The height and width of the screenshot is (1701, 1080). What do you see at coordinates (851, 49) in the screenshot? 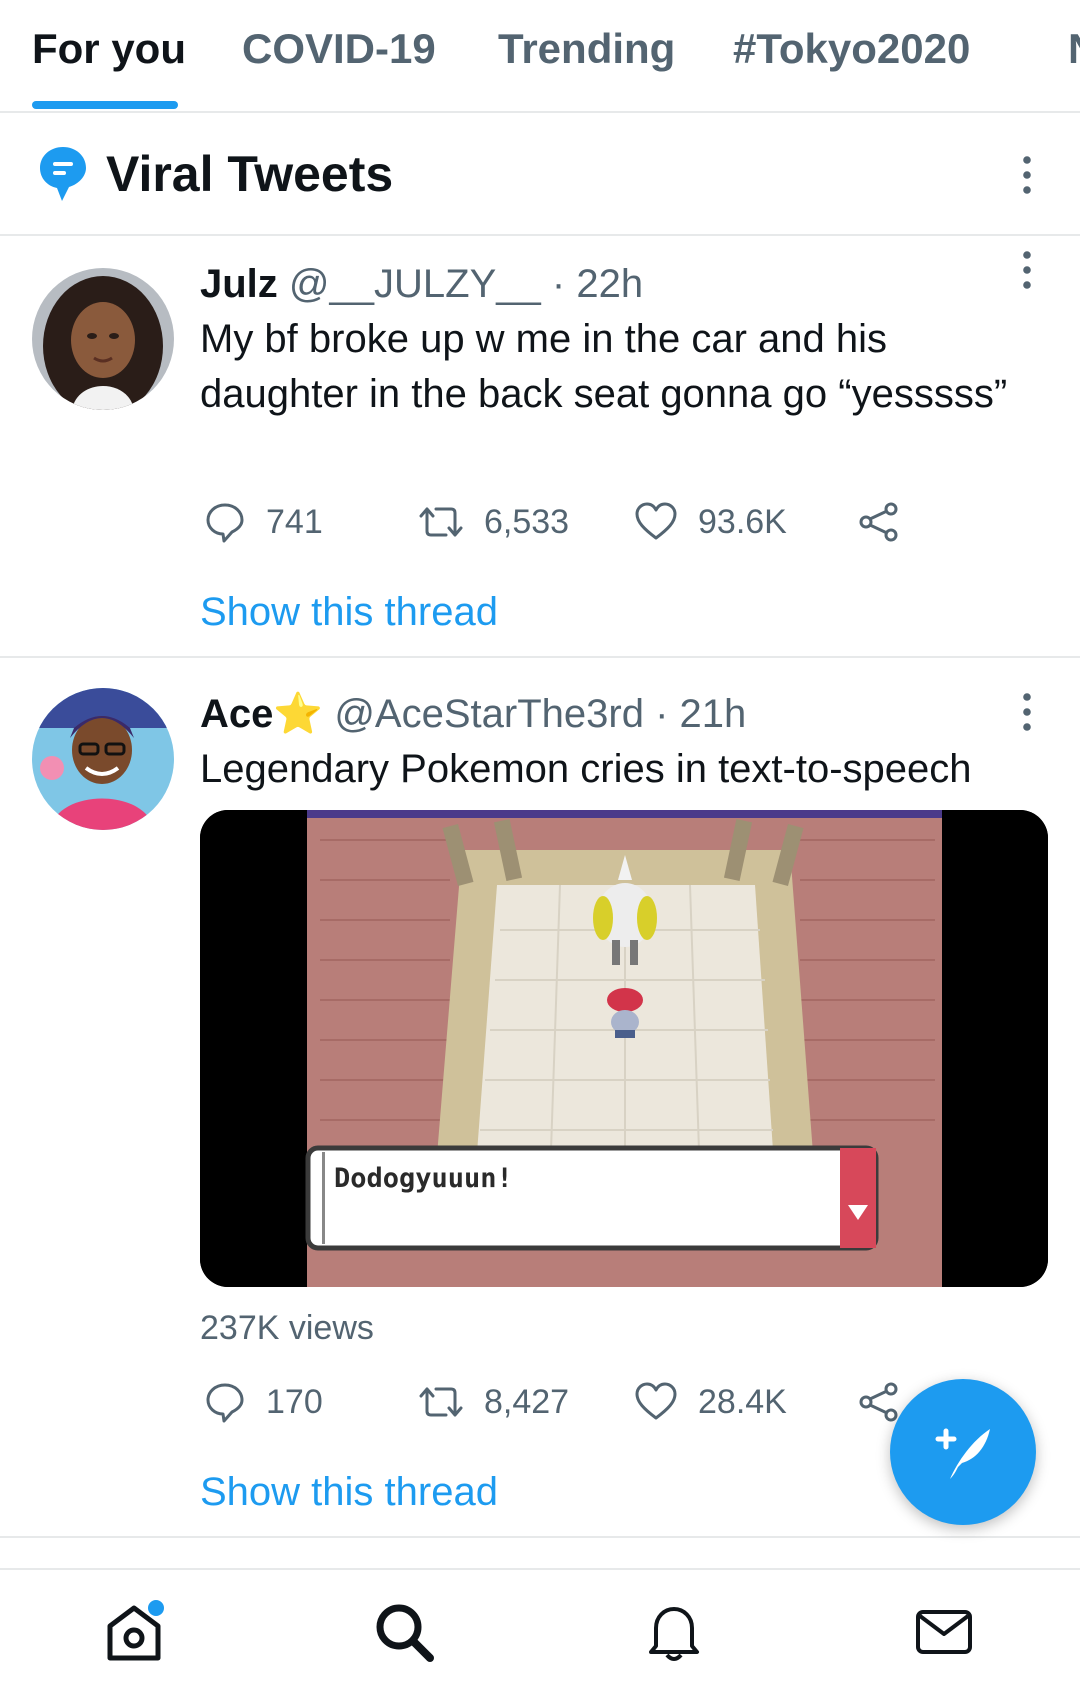
I see `tab-tokyo2020: #Tokyo2020` at bounding box center [851, 49].